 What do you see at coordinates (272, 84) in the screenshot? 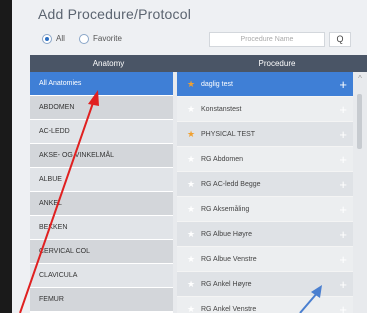
I see `procedure-item: ★ daglig test +` at bounding box center [272, 84].